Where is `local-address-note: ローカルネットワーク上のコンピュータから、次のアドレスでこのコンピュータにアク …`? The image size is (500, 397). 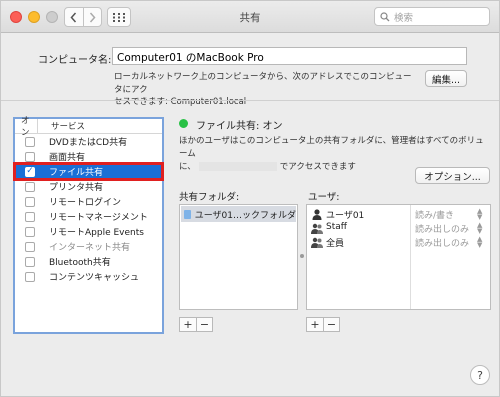
local-address-note: ローカルネットワーク上のコンピュータから、次のアドレスでこのコンピュータにアク … is located at coordinates (264, 90).